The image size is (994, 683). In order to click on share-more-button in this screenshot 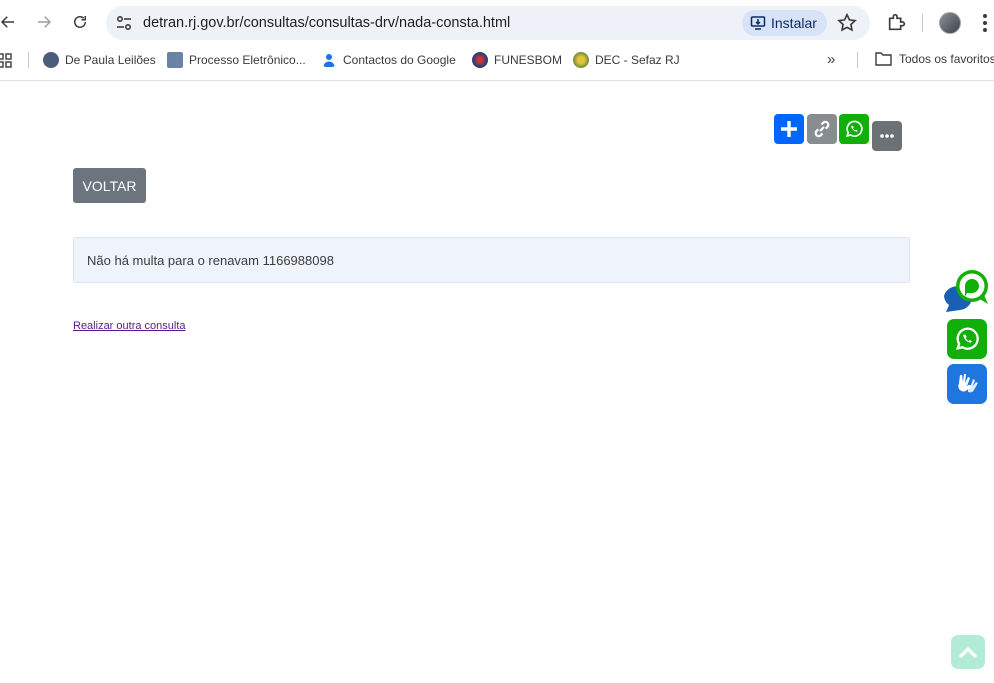, I will do `click(887, 136)`.